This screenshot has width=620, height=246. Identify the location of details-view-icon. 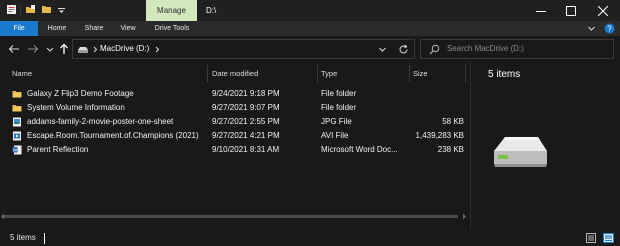
(591, 238).